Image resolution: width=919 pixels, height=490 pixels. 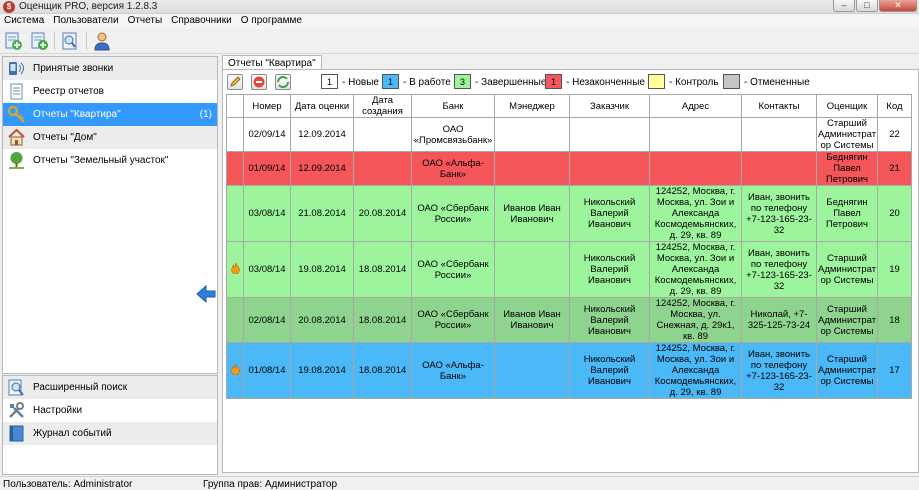 What do you see at coordinates (382, 106) in the screenshot?
I see `column-header-created: Дата создания` at bounding box center [382, 106].